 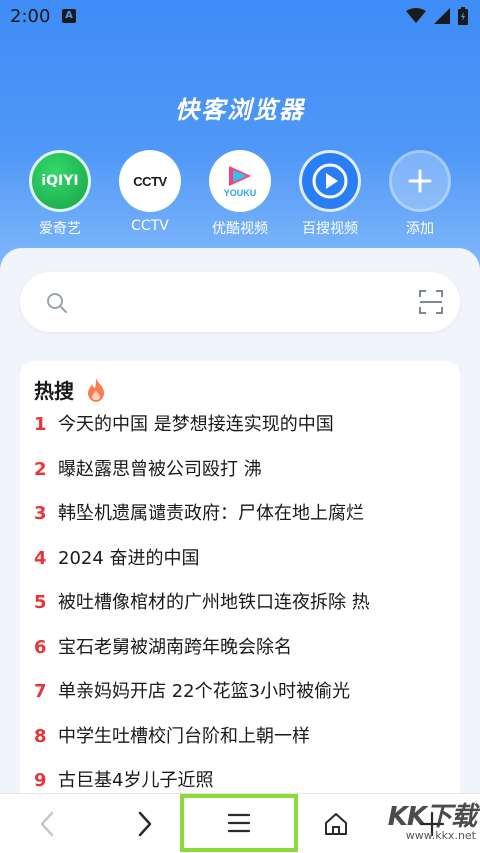 I want to click on back-button, so click(x=48, y=823).